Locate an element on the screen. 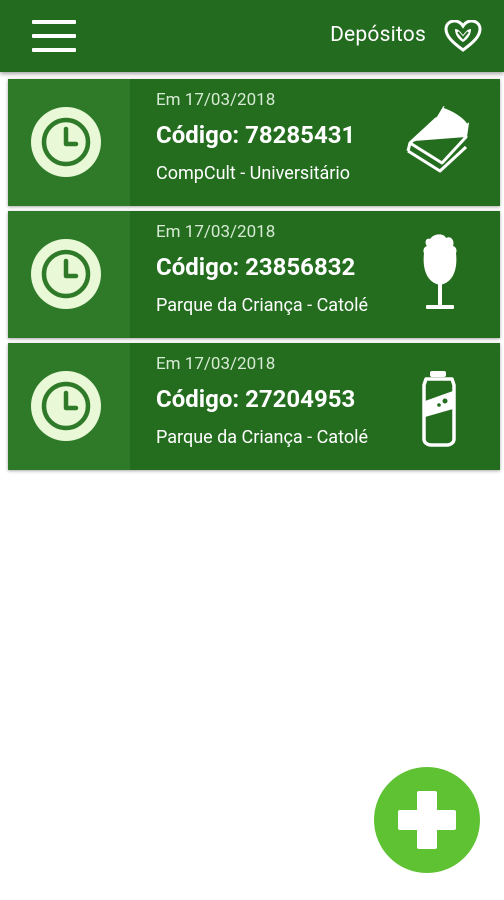  heart-logo-icon is located at coordinates (463, 36).